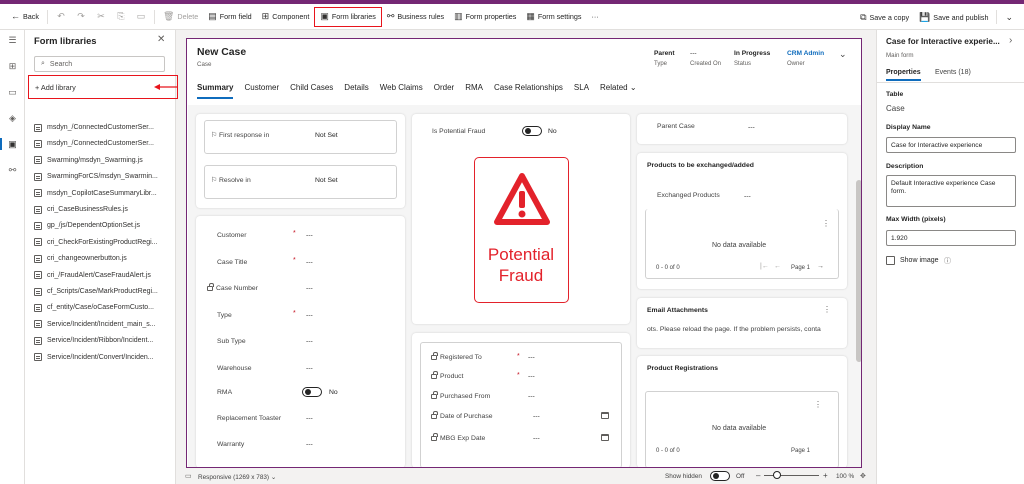 Image resolution: width=1024 pixels, height=484 pixels. Describe the element at coordinates (531, 396) in the screenshot. I see `purchased-from-value: ---` at that location.